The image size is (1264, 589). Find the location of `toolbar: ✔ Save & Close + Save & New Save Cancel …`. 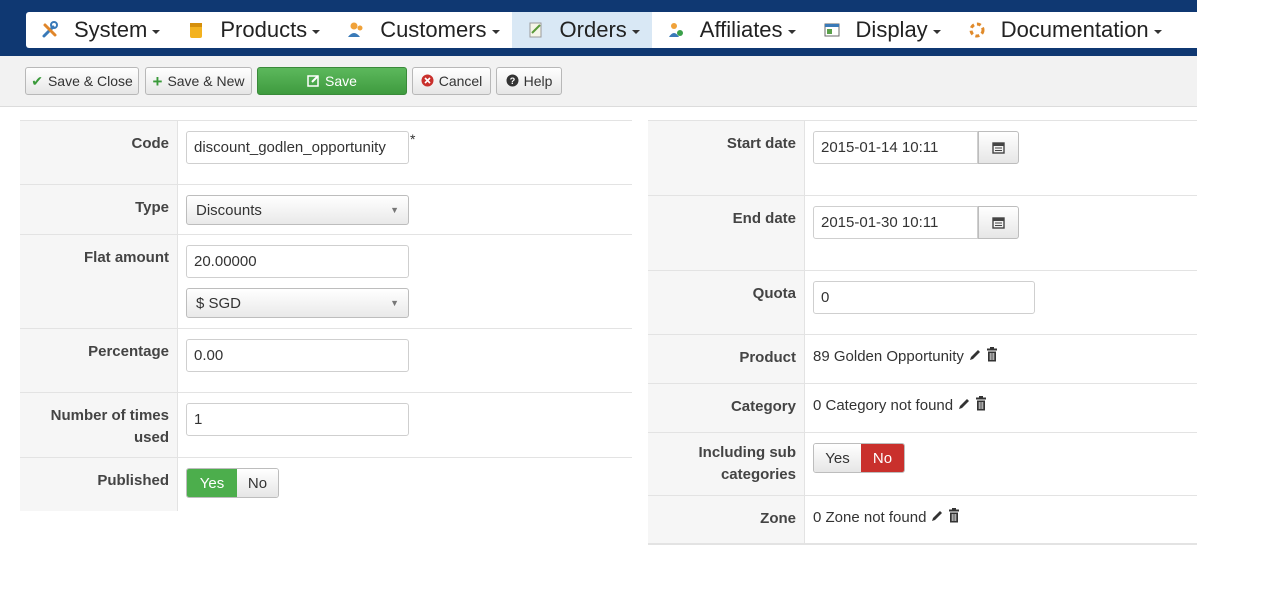

toolbar: ✔ Save & Close + Save & New Save Cancel … is located at coordinates (598, 81).